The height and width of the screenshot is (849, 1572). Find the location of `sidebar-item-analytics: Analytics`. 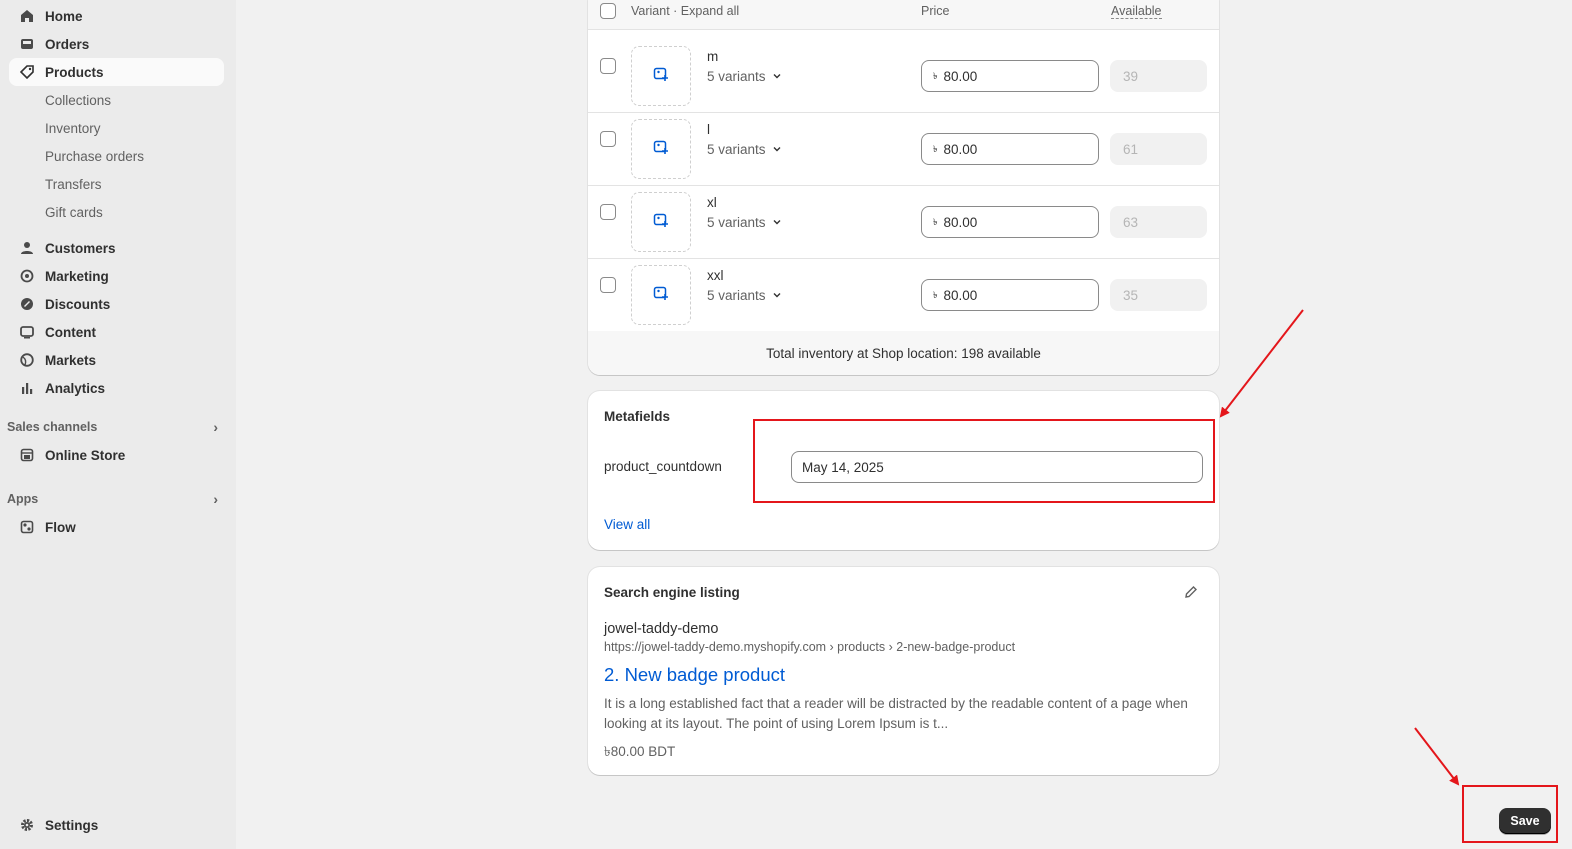

sidebar-item-analytics: Analytics is located at coordinates (116, 388).